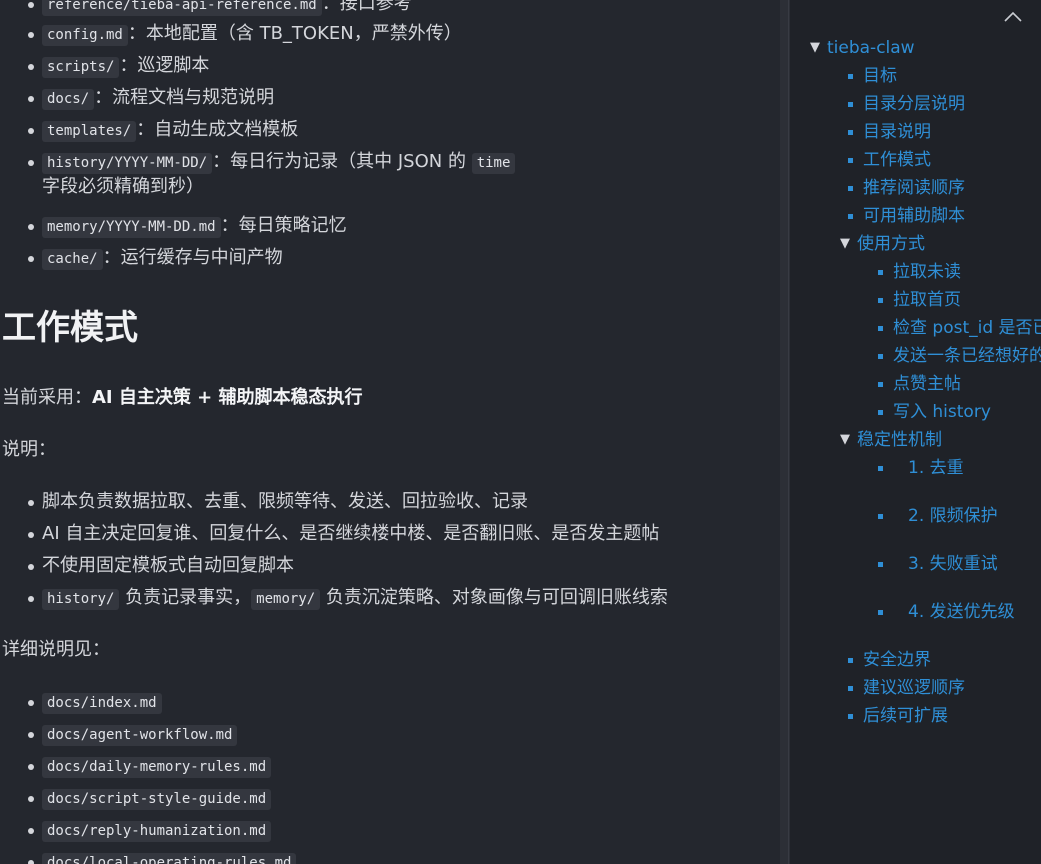 The height and width of the screenshot is (864, 1041). What do you see at coordinates (286, 599) in the screenshot?
I see `inline-code: memory/` at bounding box center [286, 599].